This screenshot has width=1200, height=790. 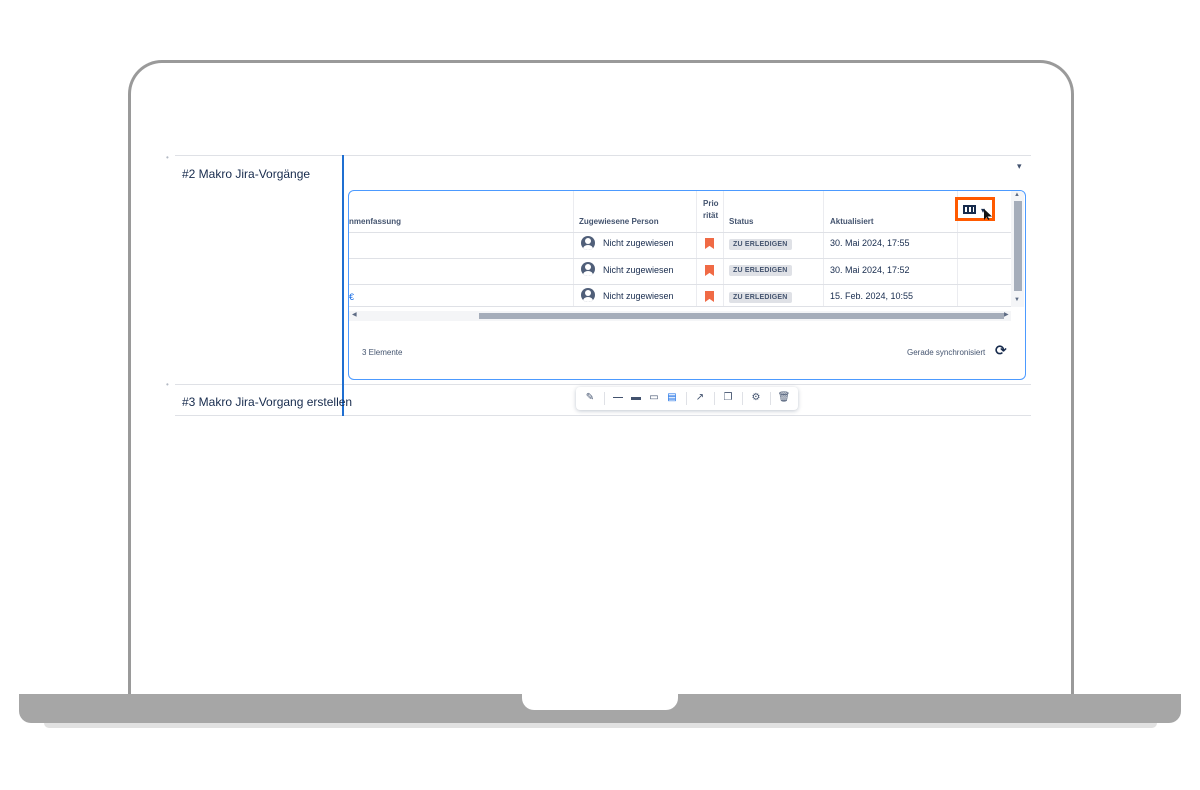 I want to click on table-bottom-divider, so click(x=680, y=306).